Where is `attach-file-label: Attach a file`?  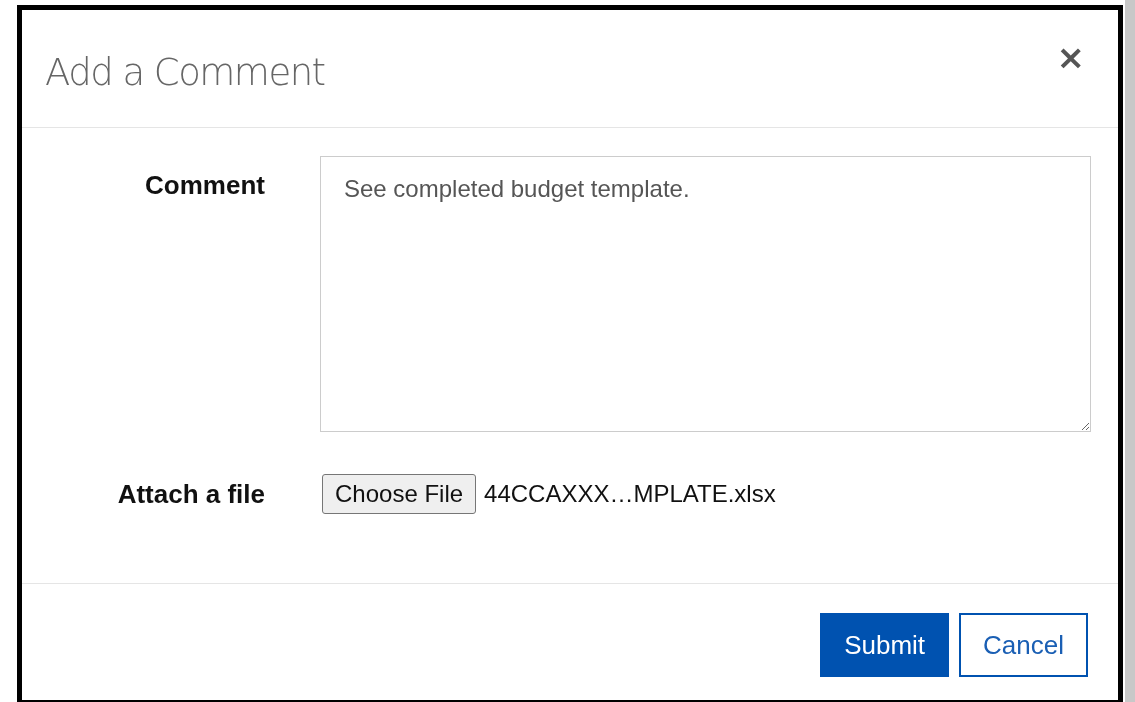 attach-file-label: Attach a file is located at coordinates (190, 494).